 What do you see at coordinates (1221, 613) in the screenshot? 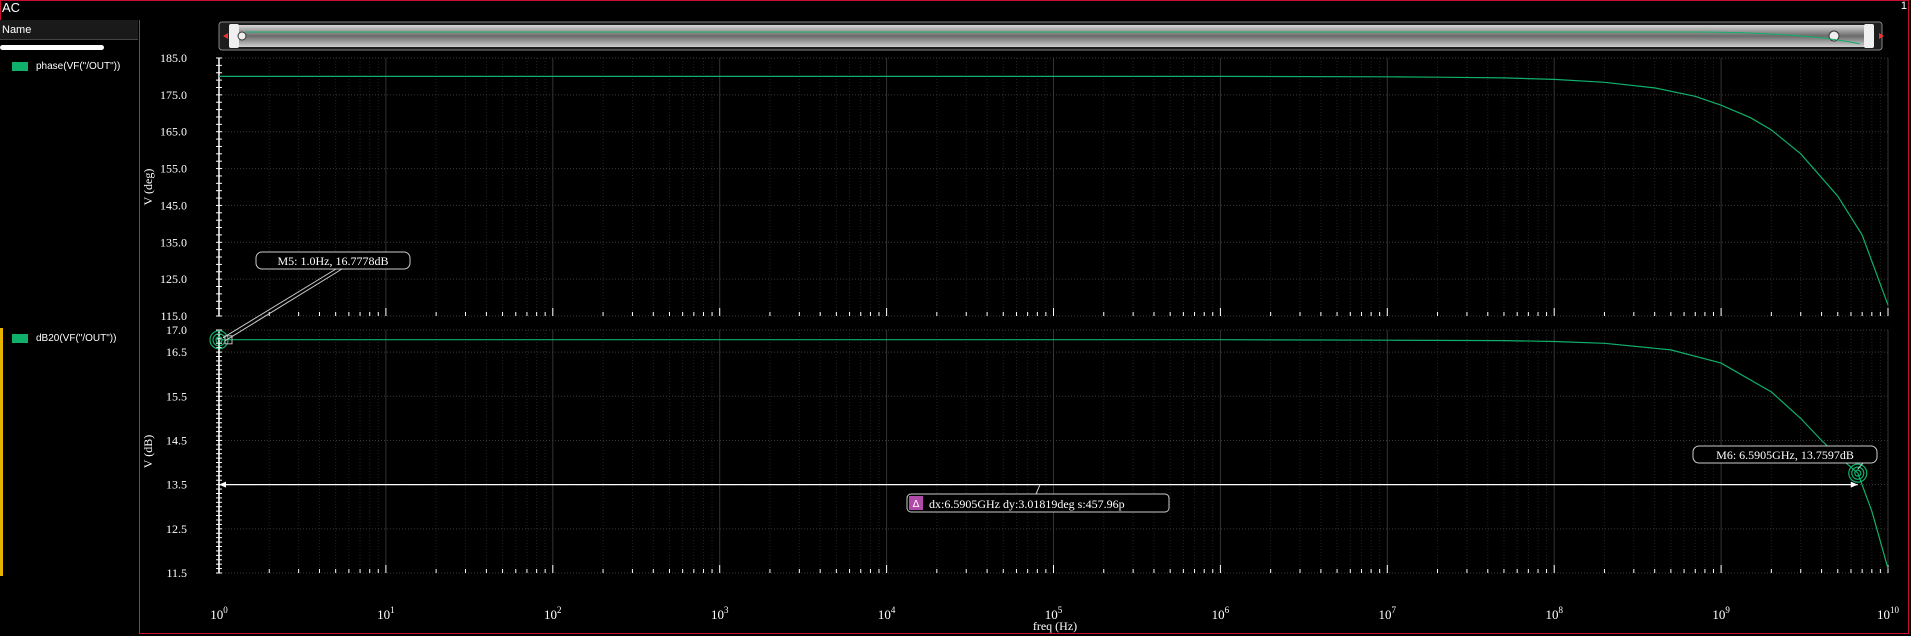
I see `x-tick-label: 106` at bounding box center [1221, 613].